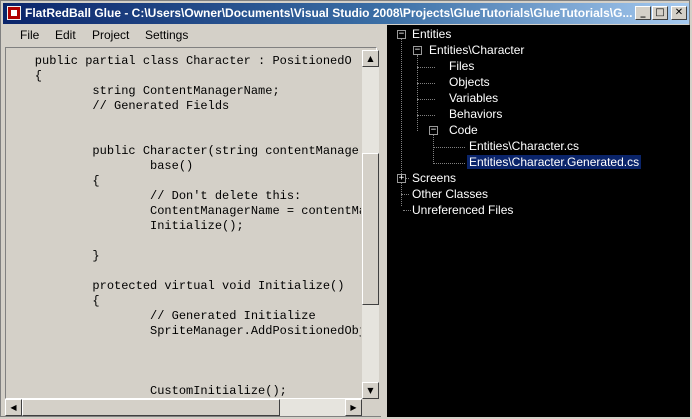  What do you see at coordinates (524, 146) in the screenshot?
I see `tree-node-character-cs: Entities\Character.cs` at bounding box center [524, 146].